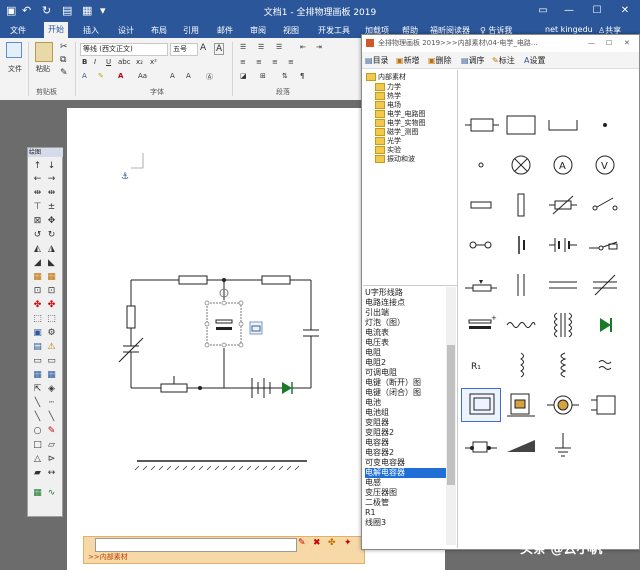 The width and height of the screenshot is (640, 570). Describe the element at coordinates (375, 363) in the screenshot. I see `list-item: 电阻2` at that location.